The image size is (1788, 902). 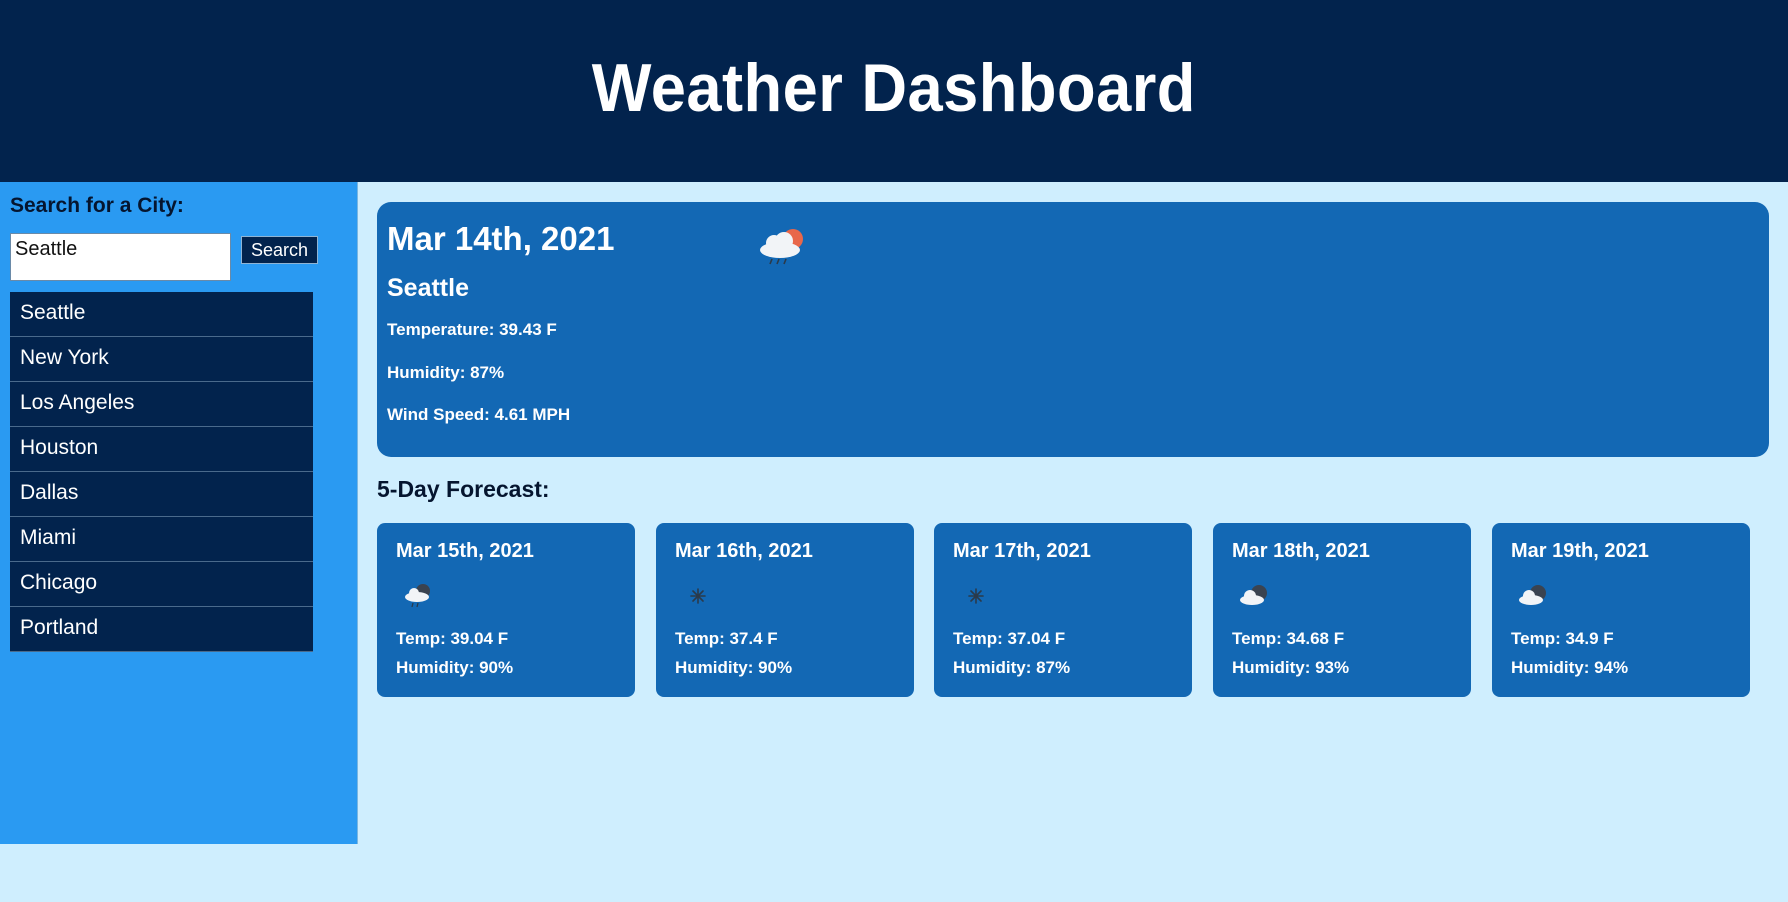 What do you see at coordinates (97, 205) in the screenshot?
I see `search-title: Search for a City:` at bounding box center [97, 205].